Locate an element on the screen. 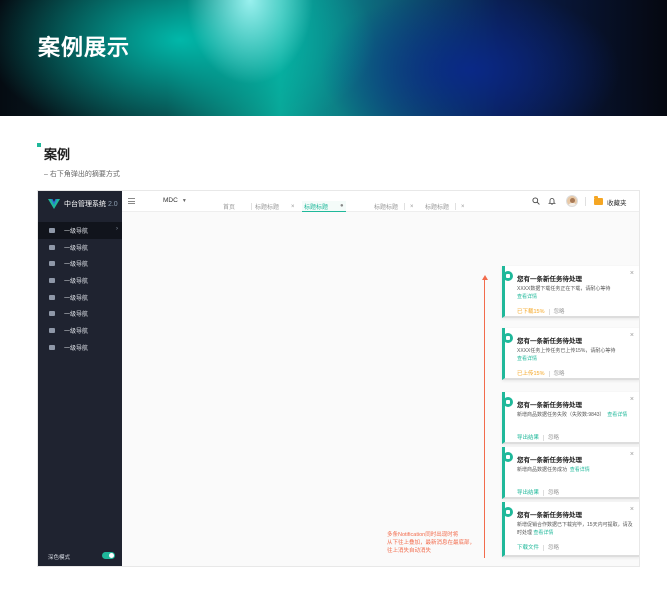 The image size is (667, 600). tab-separator is located at coordinates (251, 206).